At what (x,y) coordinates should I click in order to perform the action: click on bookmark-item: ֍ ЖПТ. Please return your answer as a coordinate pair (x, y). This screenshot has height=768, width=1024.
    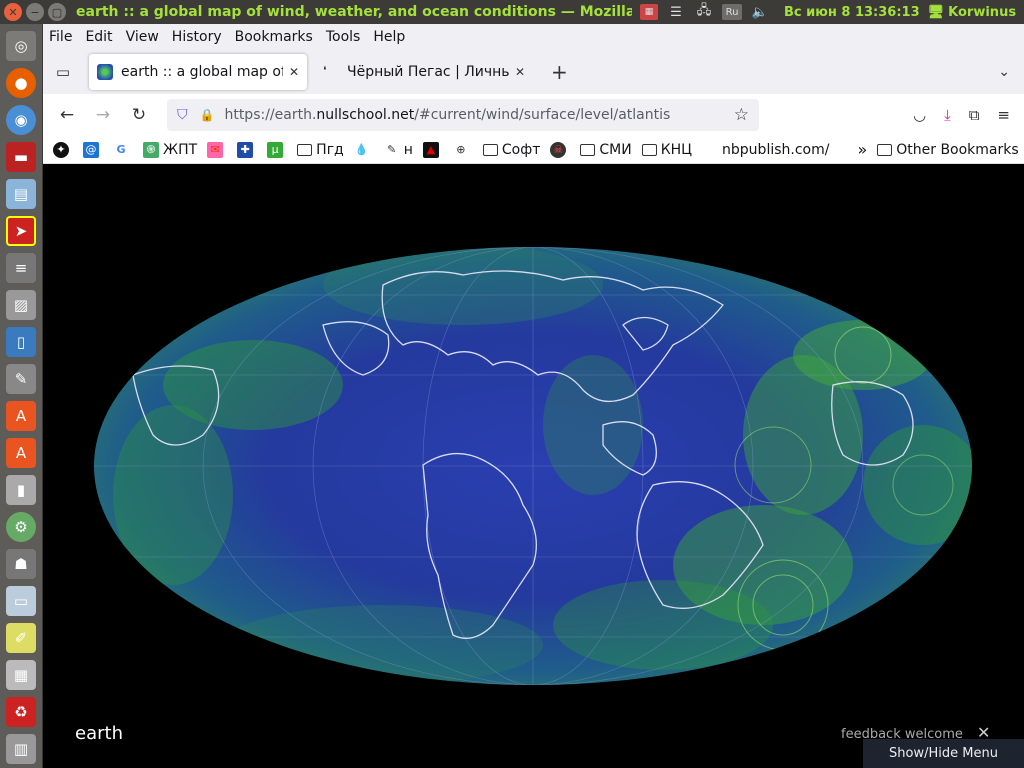
    Looking at the image, I should click on (170, 149).